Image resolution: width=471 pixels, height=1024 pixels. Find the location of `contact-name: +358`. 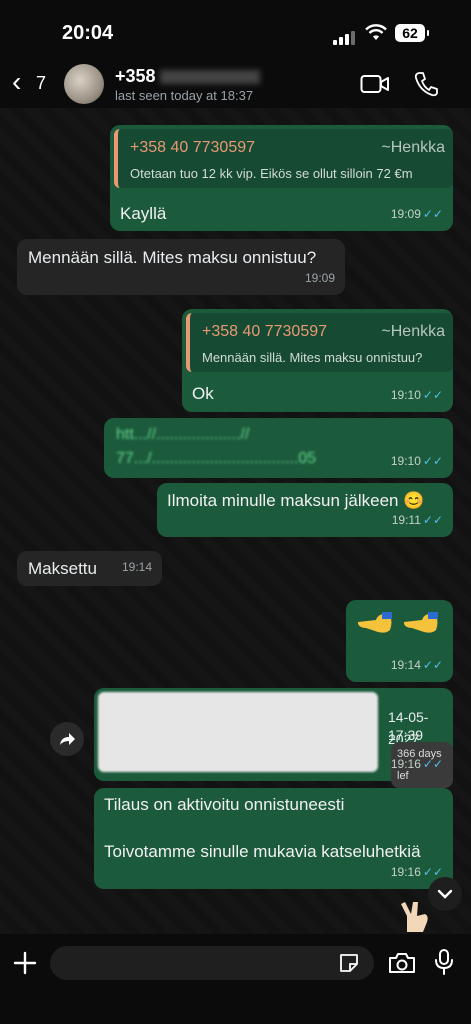

contact-name: +358 is located at coordinates (135, 76).